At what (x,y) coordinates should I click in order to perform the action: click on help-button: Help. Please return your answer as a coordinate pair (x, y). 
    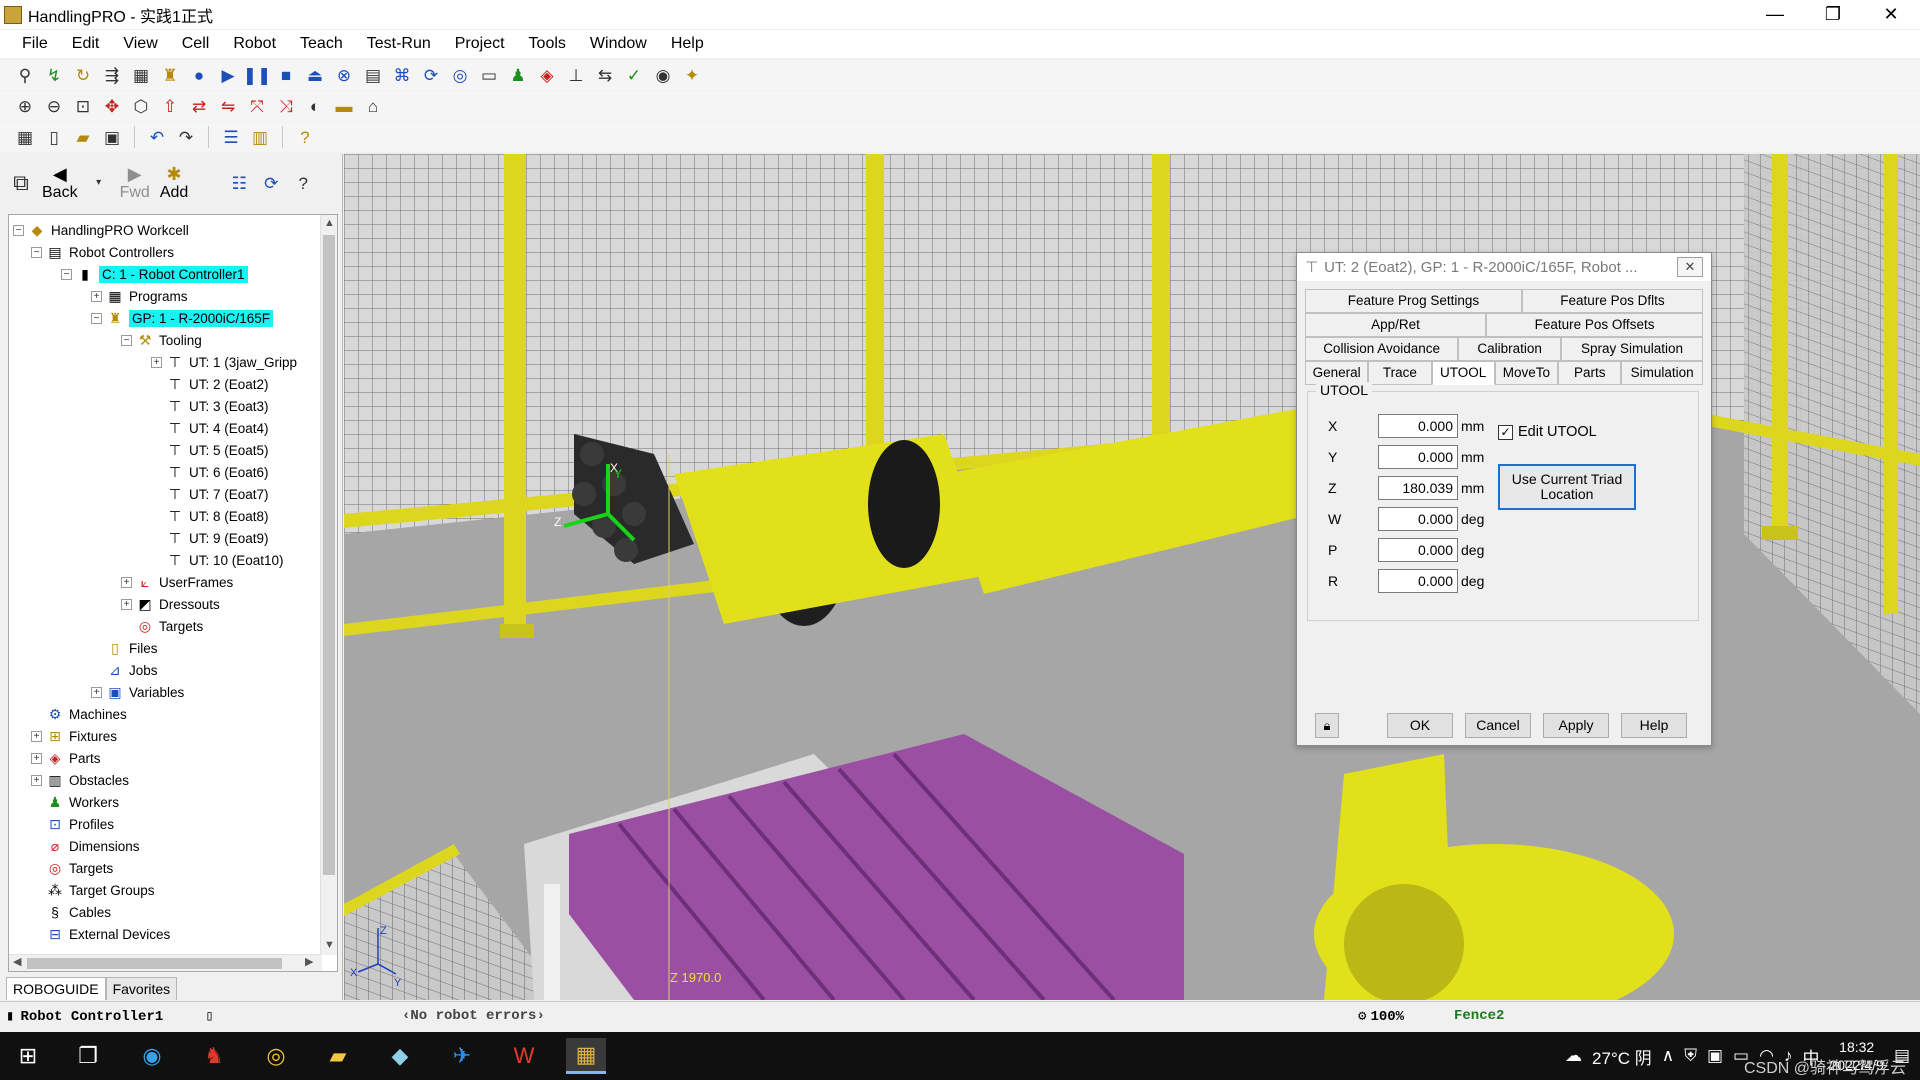
    Looking at the image, I should click on (1654, 725).